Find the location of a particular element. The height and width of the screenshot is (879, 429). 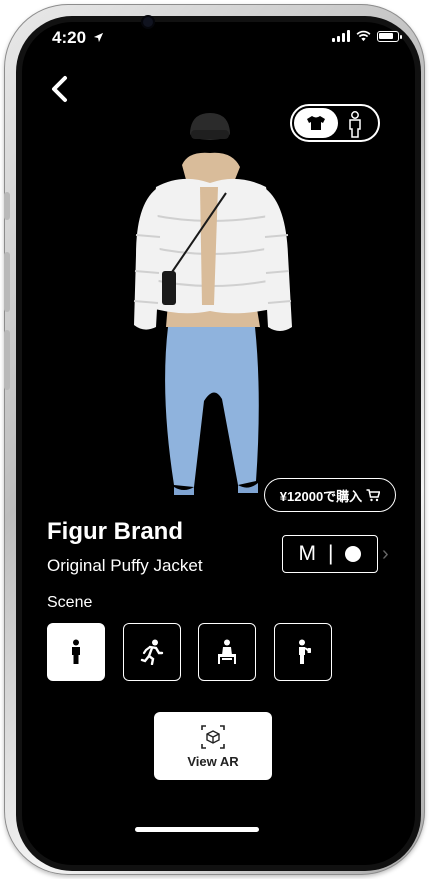

running-person-icon is located at coordinates (152, 652).